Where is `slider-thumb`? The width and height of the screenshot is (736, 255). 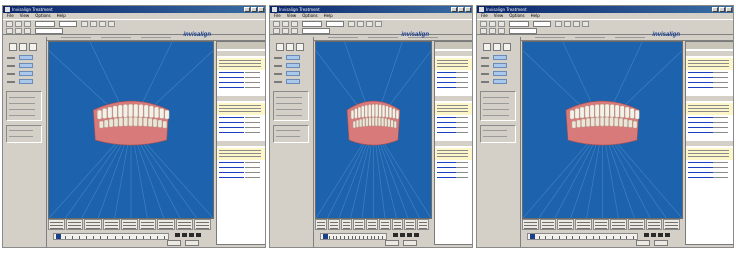
slider-thumb is located at coordinates (325, 236).